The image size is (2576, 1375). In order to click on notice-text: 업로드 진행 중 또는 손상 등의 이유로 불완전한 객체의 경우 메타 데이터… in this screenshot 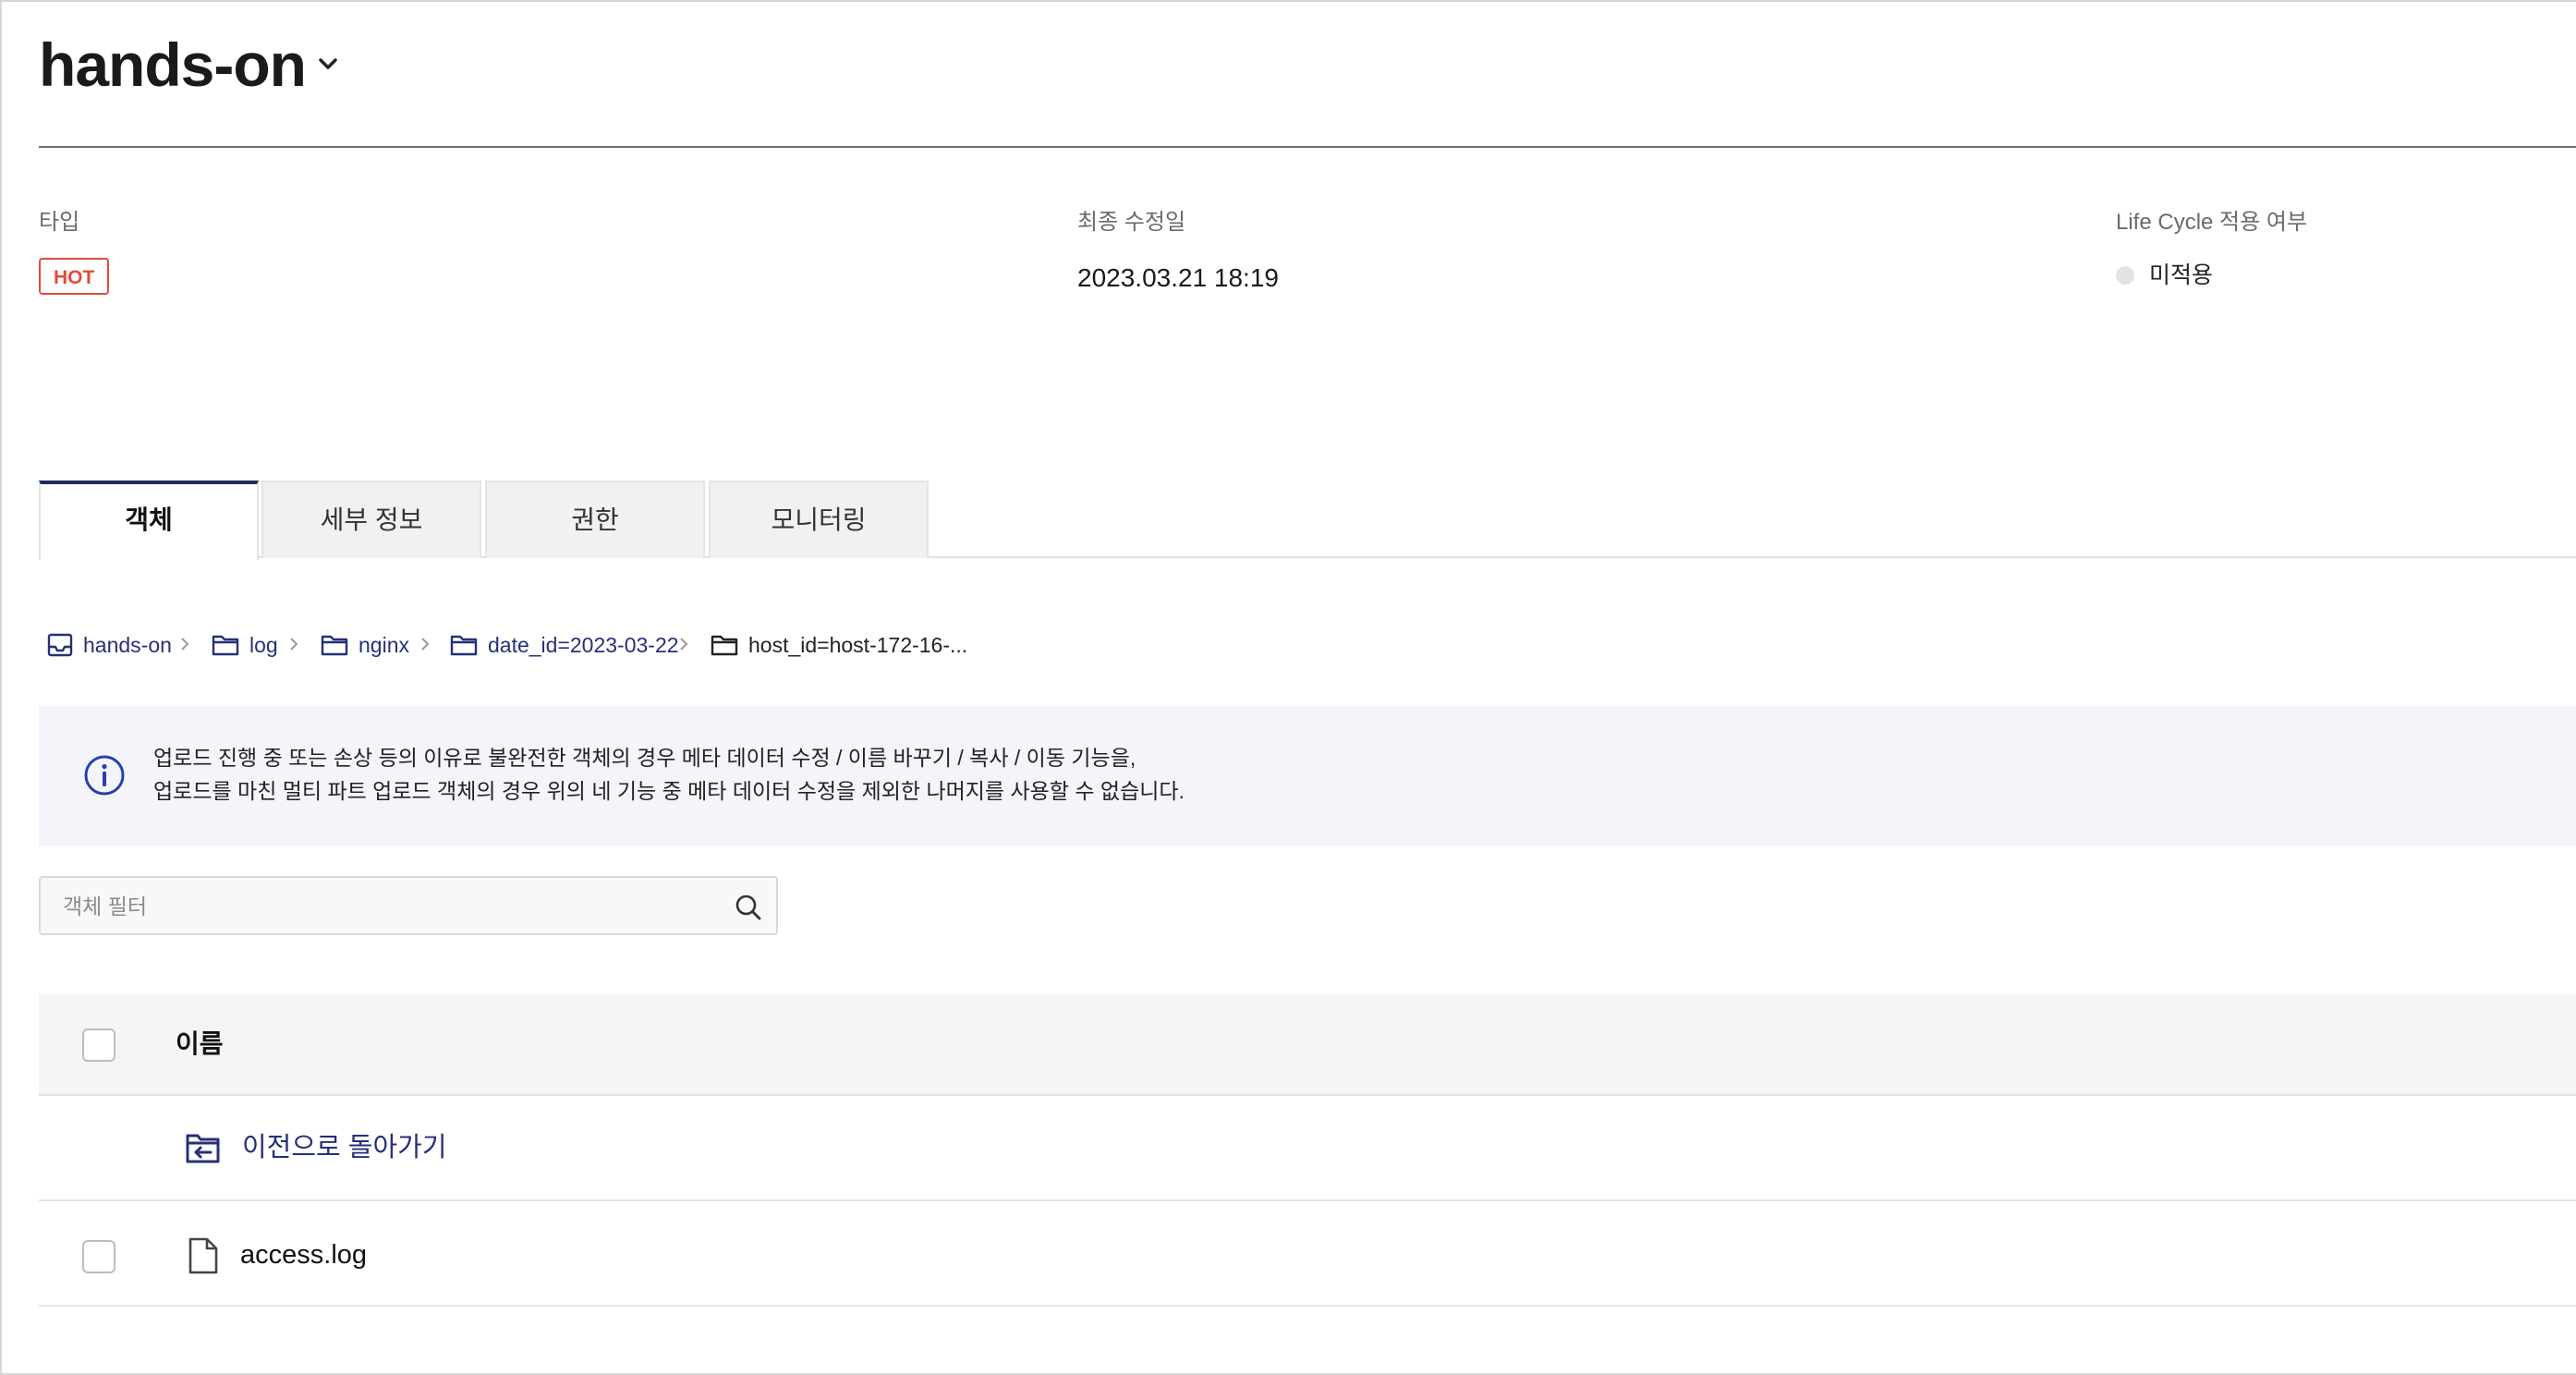, I will do `click(669, 774)`.